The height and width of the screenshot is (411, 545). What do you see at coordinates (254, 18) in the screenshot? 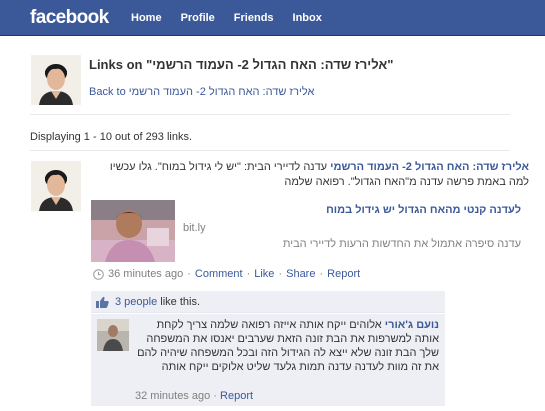
I see `nav-friends: Friends` at bounding box center [254, 18].